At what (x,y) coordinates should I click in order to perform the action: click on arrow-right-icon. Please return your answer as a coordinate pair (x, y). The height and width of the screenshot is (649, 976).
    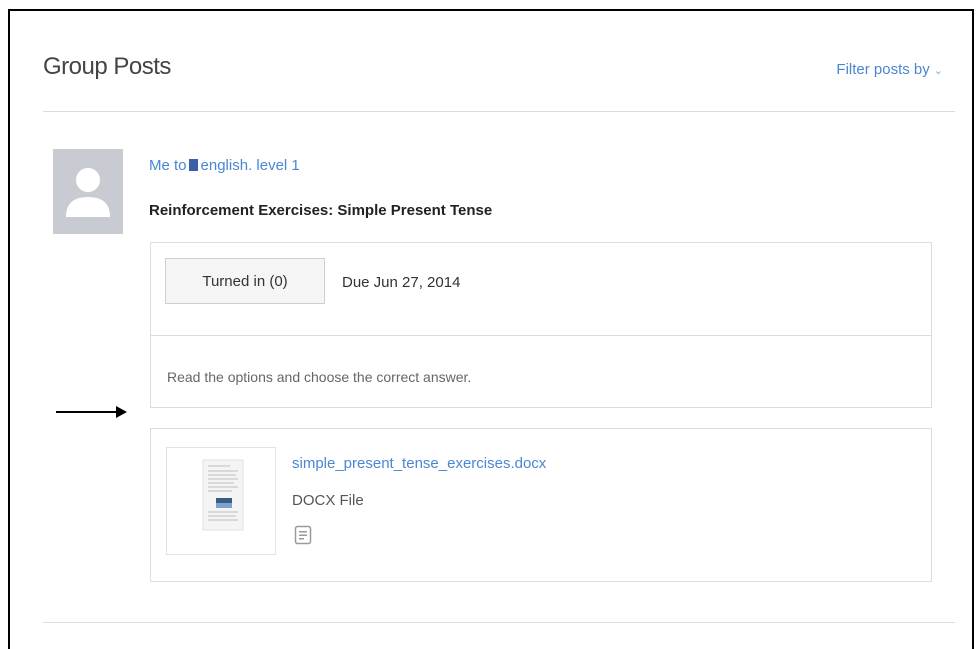
    Looking at the image, I should click on (91, 412).